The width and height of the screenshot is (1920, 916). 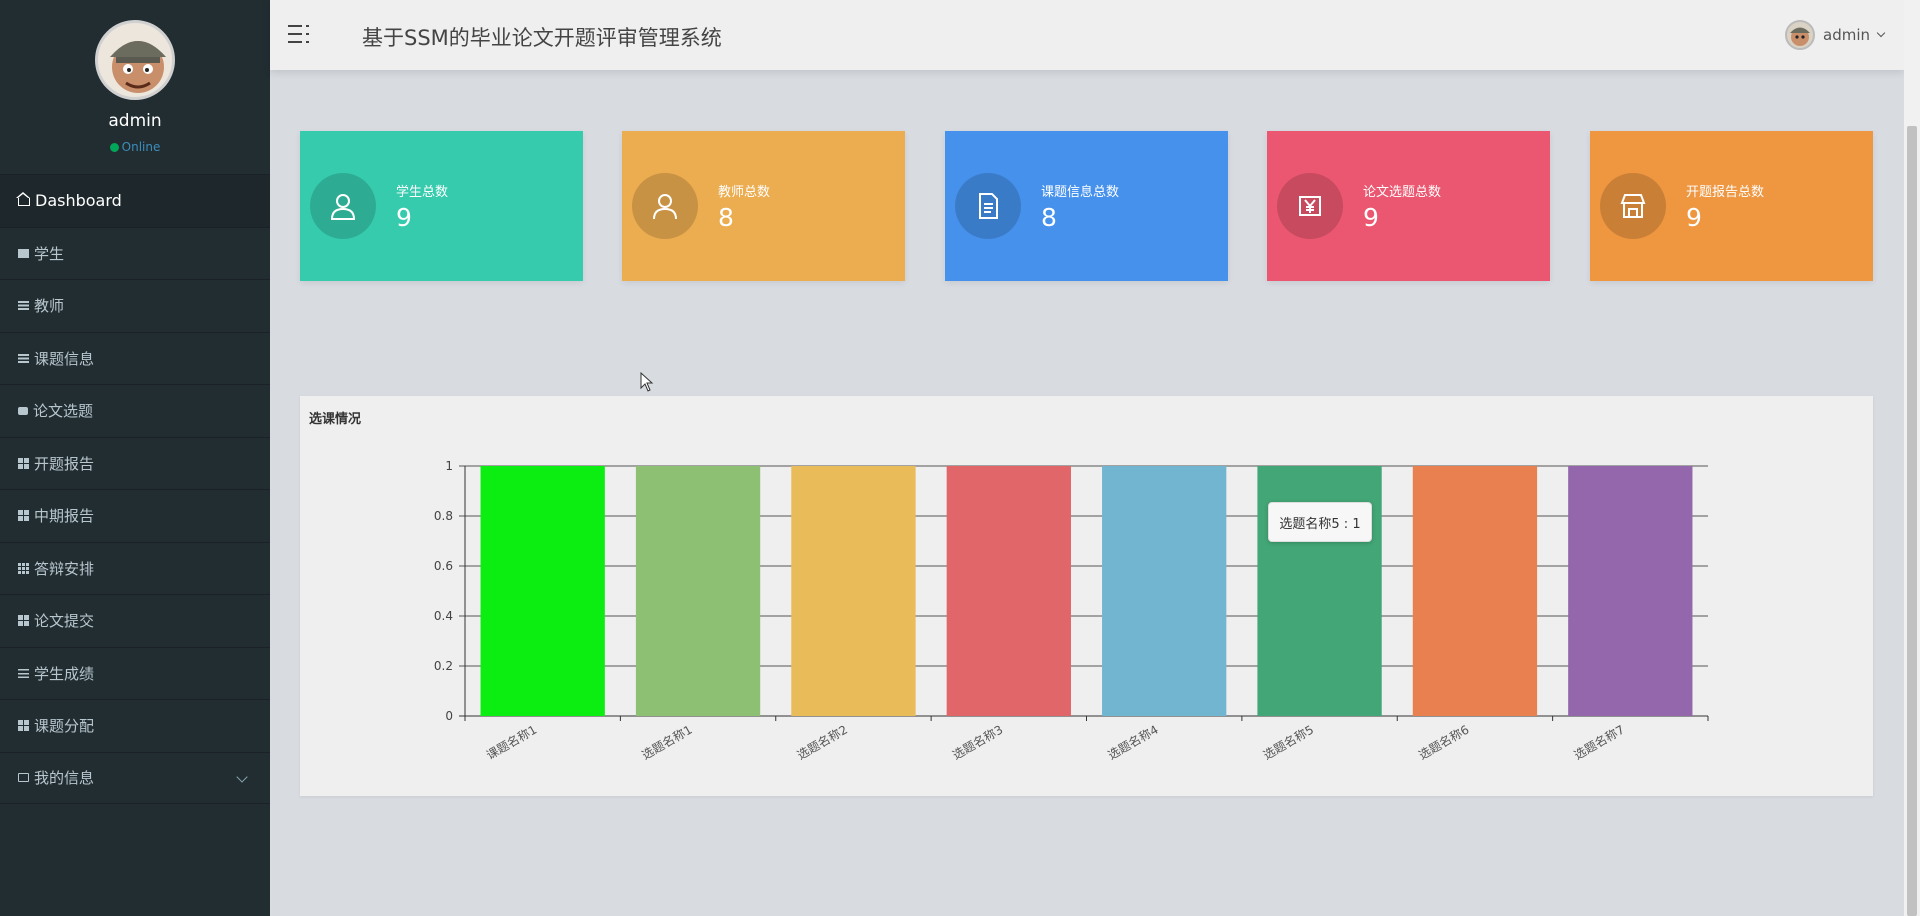 What do you see at coordinates (744, 192) in the screenshot?
I see `stat-label: 教师总数` at bounding box center [744, 192].